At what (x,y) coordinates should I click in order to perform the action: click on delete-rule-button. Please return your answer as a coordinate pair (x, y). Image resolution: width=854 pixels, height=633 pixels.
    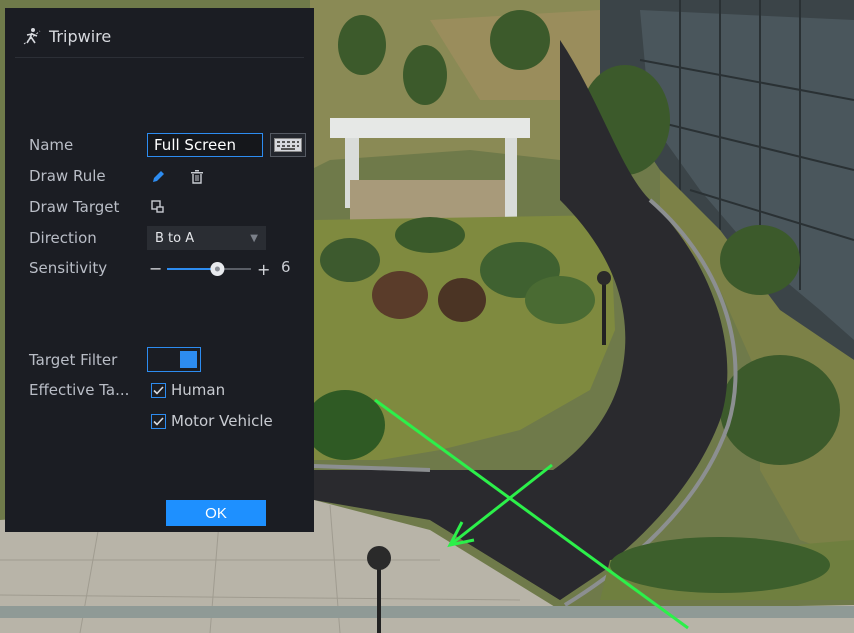
    Looking at the image, I should click on (197, 177).